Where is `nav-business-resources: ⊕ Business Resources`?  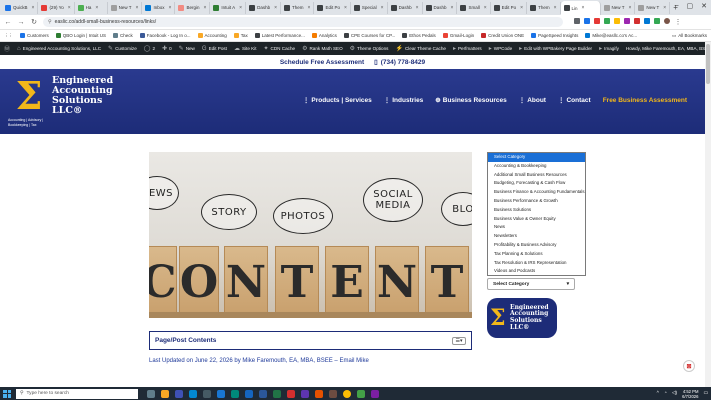
nav-business-resources: ⊕ Business Resources is located at coordinates (470, 100).